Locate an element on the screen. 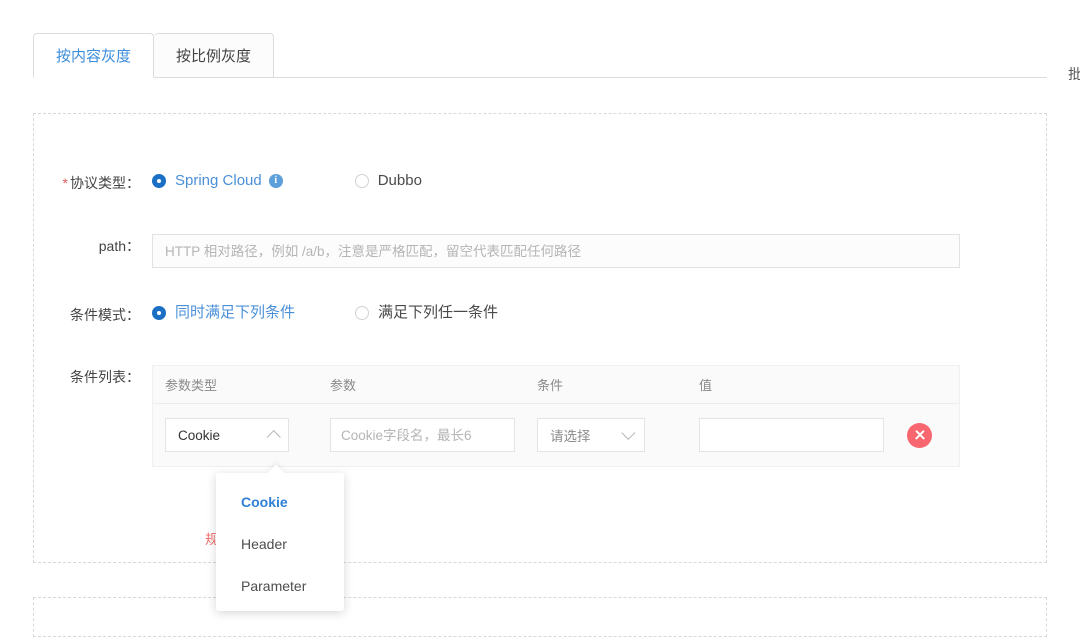  tab-label: 按比例灰度 is located at coordinates (214, 56).